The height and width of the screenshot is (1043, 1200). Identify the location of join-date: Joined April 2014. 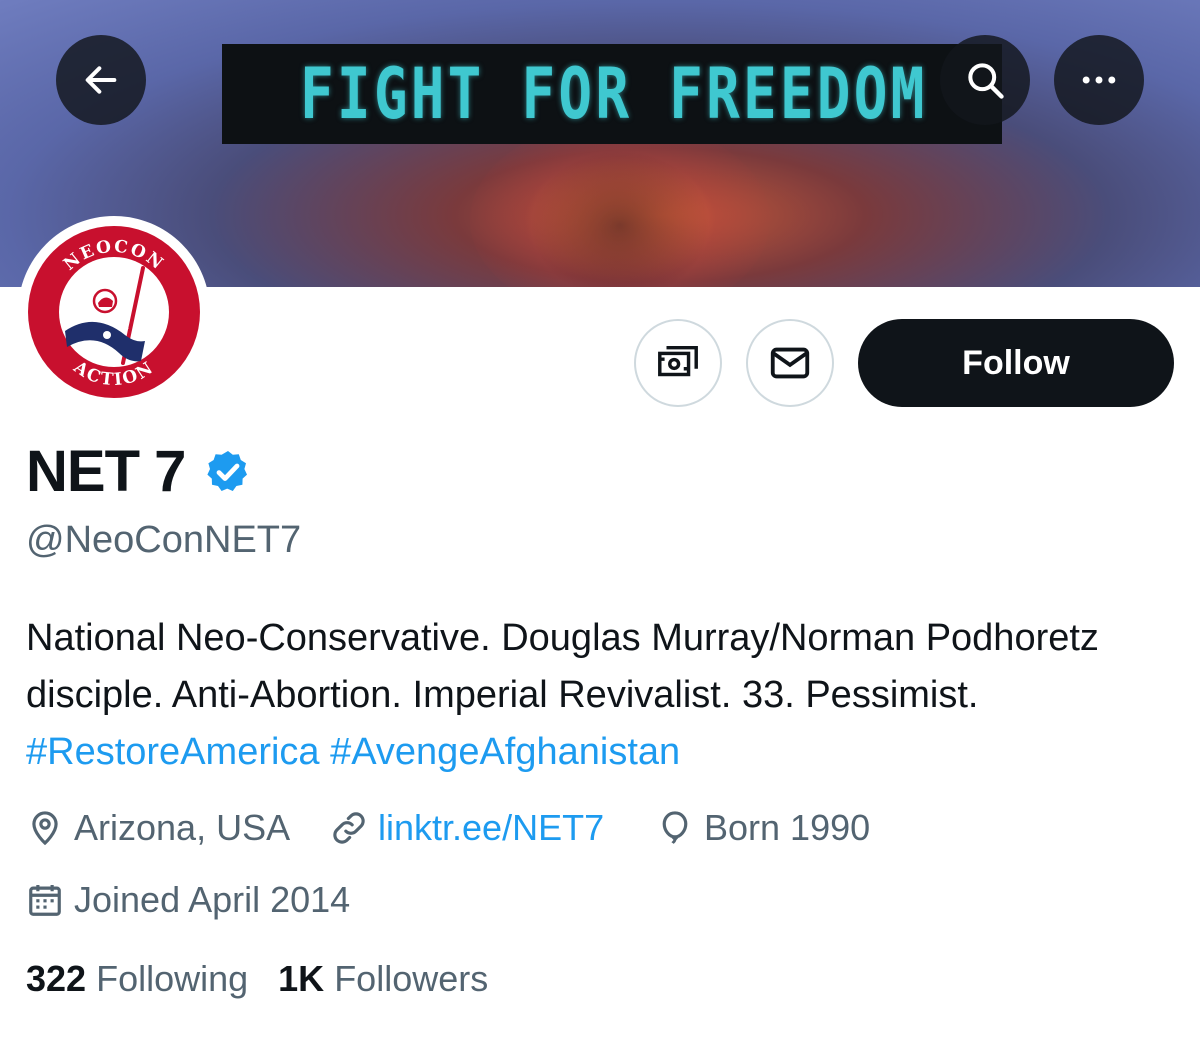
(188, 900).